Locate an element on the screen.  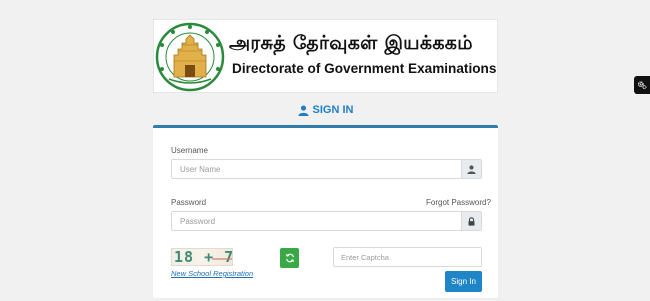
signin-heading: SIGN IN is located at coordinates (325, 110).